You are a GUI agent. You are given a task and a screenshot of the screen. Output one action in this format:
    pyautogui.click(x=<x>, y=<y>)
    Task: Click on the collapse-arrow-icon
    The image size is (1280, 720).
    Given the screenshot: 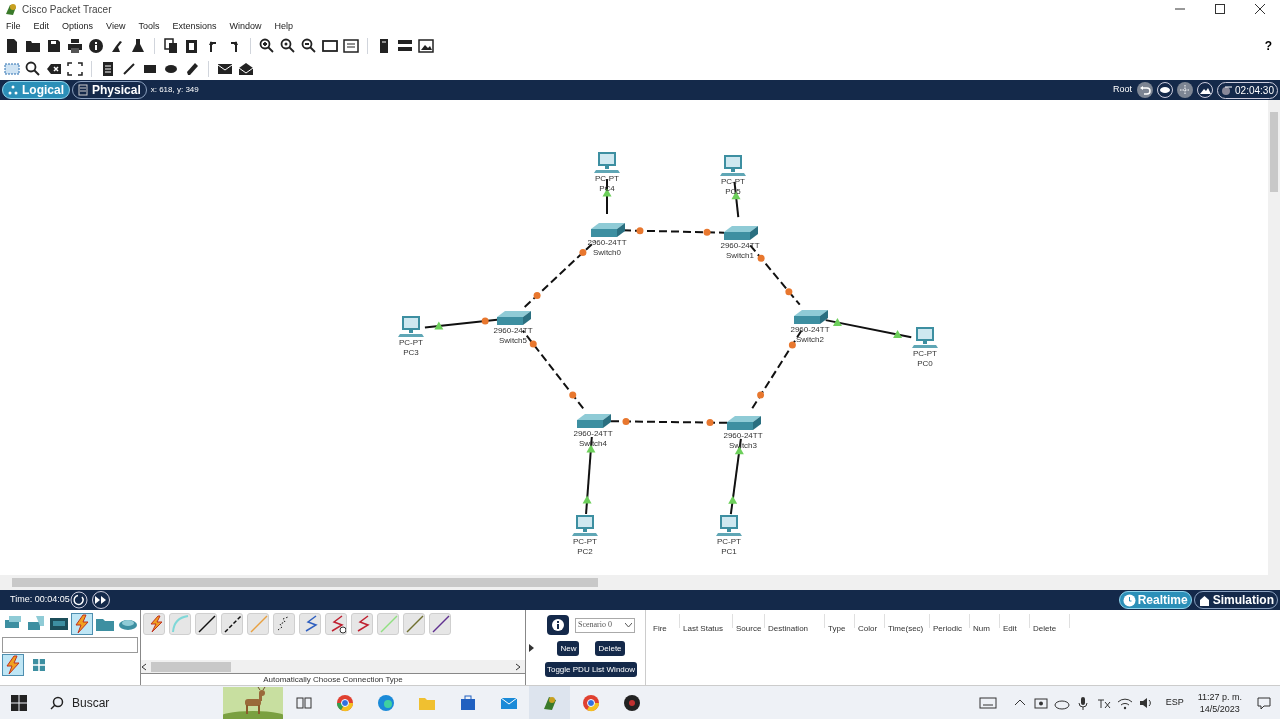 What is the action you would take?
    pyautogui.click(x=531, y=647)
    